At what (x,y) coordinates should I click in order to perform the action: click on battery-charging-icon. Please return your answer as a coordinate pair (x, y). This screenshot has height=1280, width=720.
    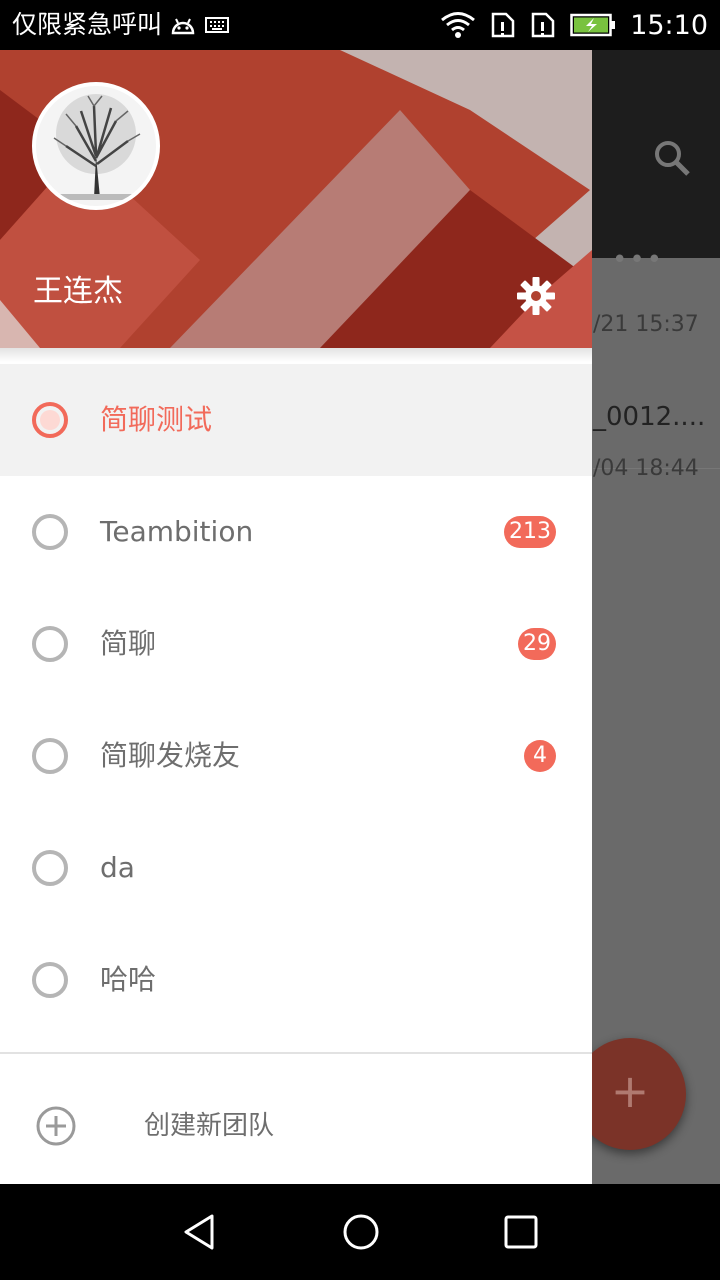
    Looking at the image, I should click on (593, 25).